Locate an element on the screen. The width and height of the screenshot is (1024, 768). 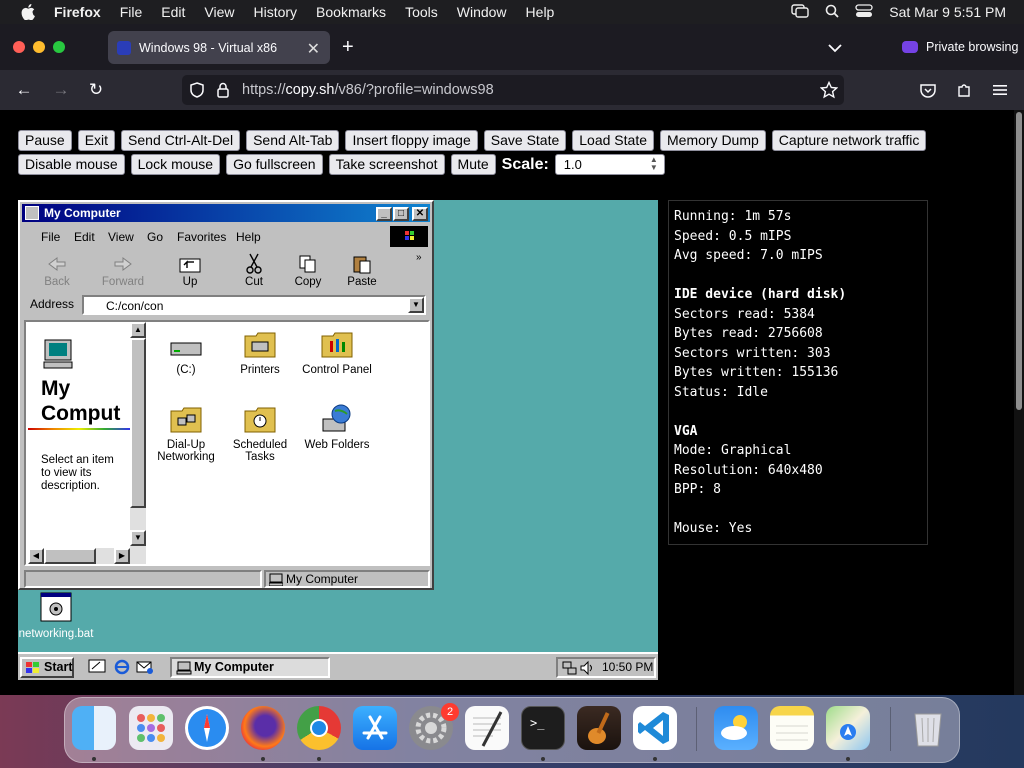
garageband-icon is located at coordinates (599, 728).